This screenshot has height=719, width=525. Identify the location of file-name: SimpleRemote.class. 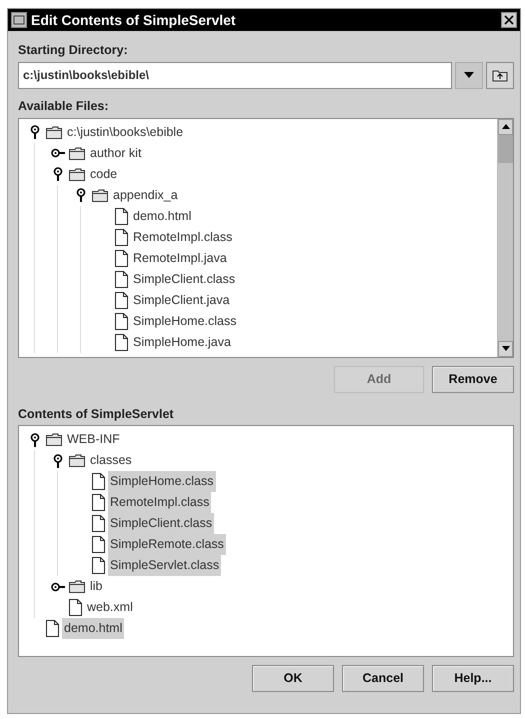
(167, 545).